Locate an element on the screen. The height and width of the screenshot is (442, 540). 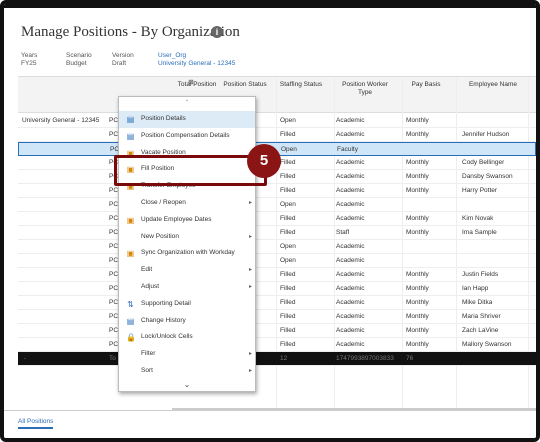
table-row: PC Filled Academic Monthly Maria Shriver is located at coordinates (277, 317).